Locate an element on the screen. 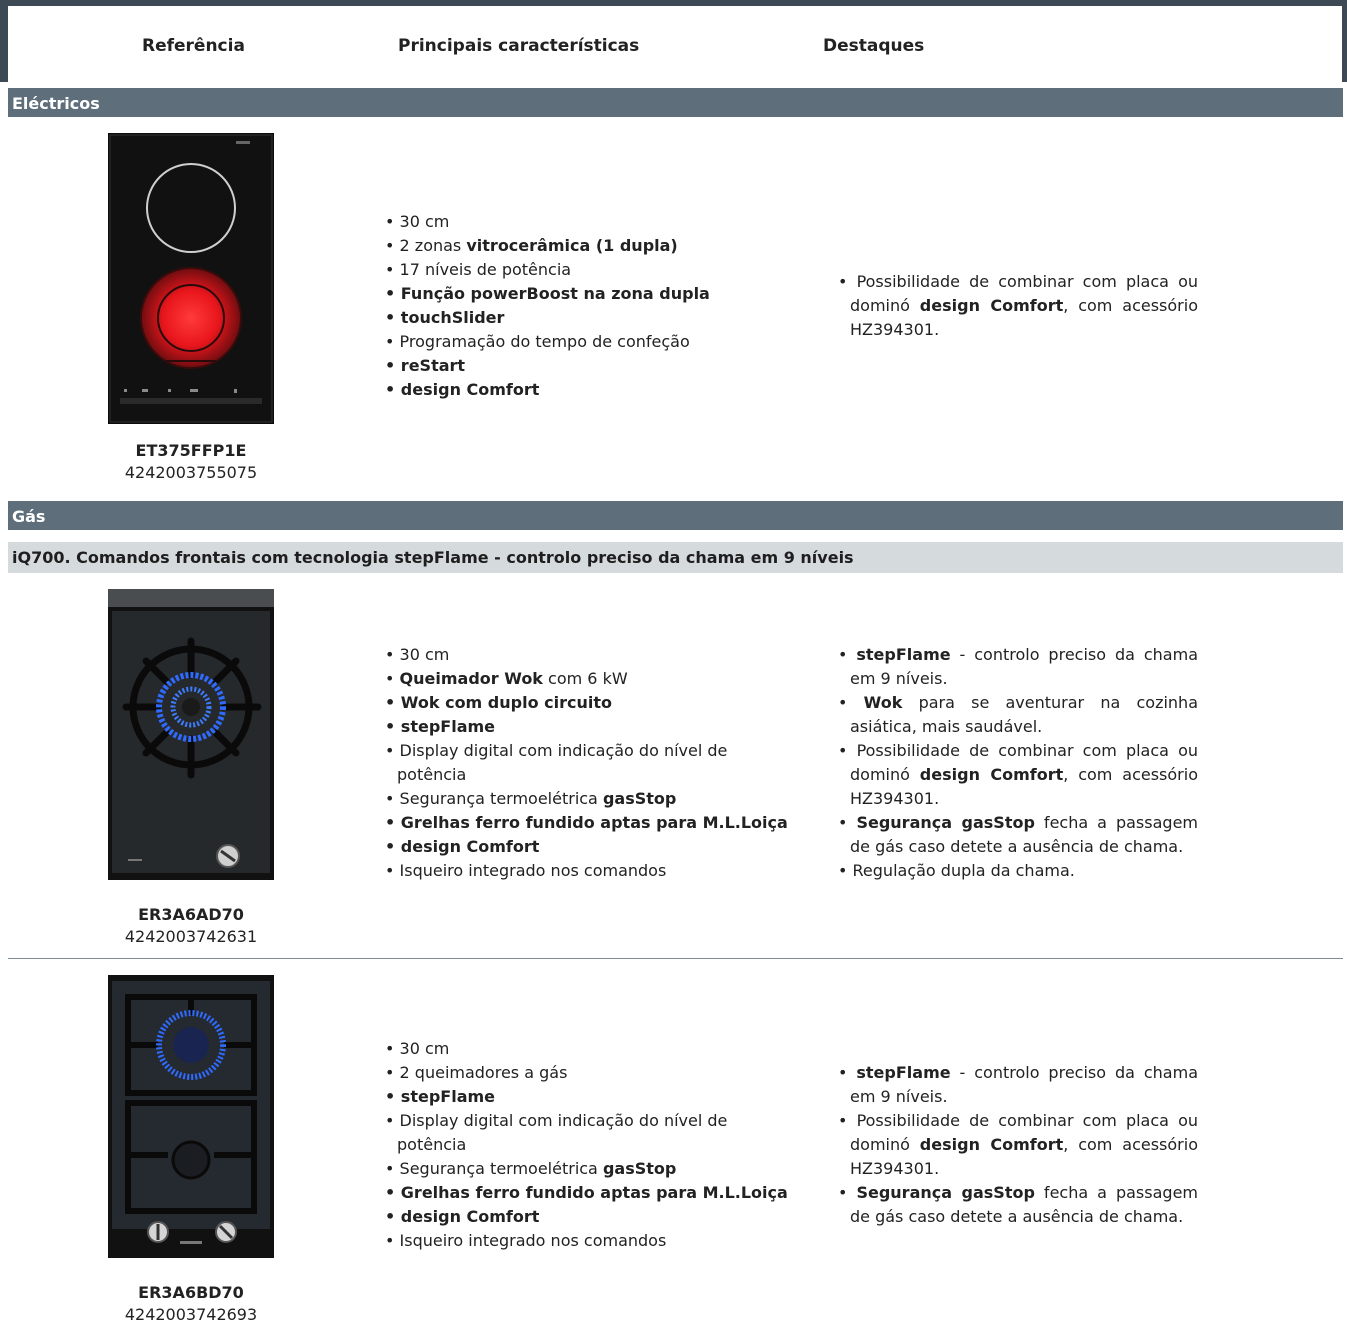  section-bar-gas: Gás is located at coordinates (675, 515).